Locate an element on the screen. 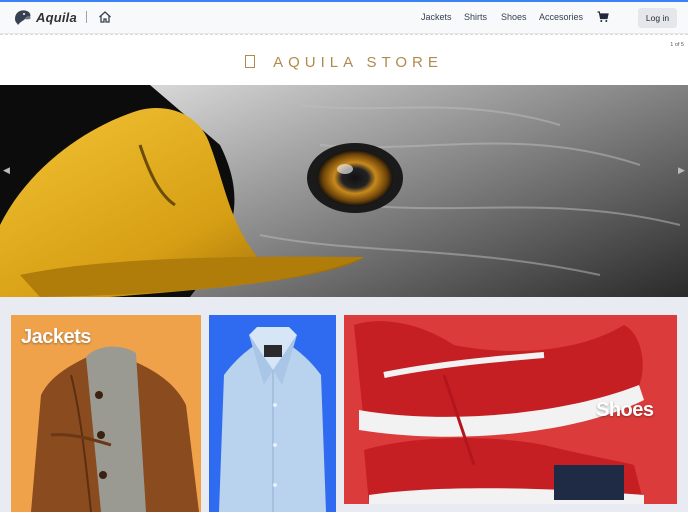 Image resolution: width=688 pixels, height=512 pixels. nav-divider is located at coordinates (86, 17).